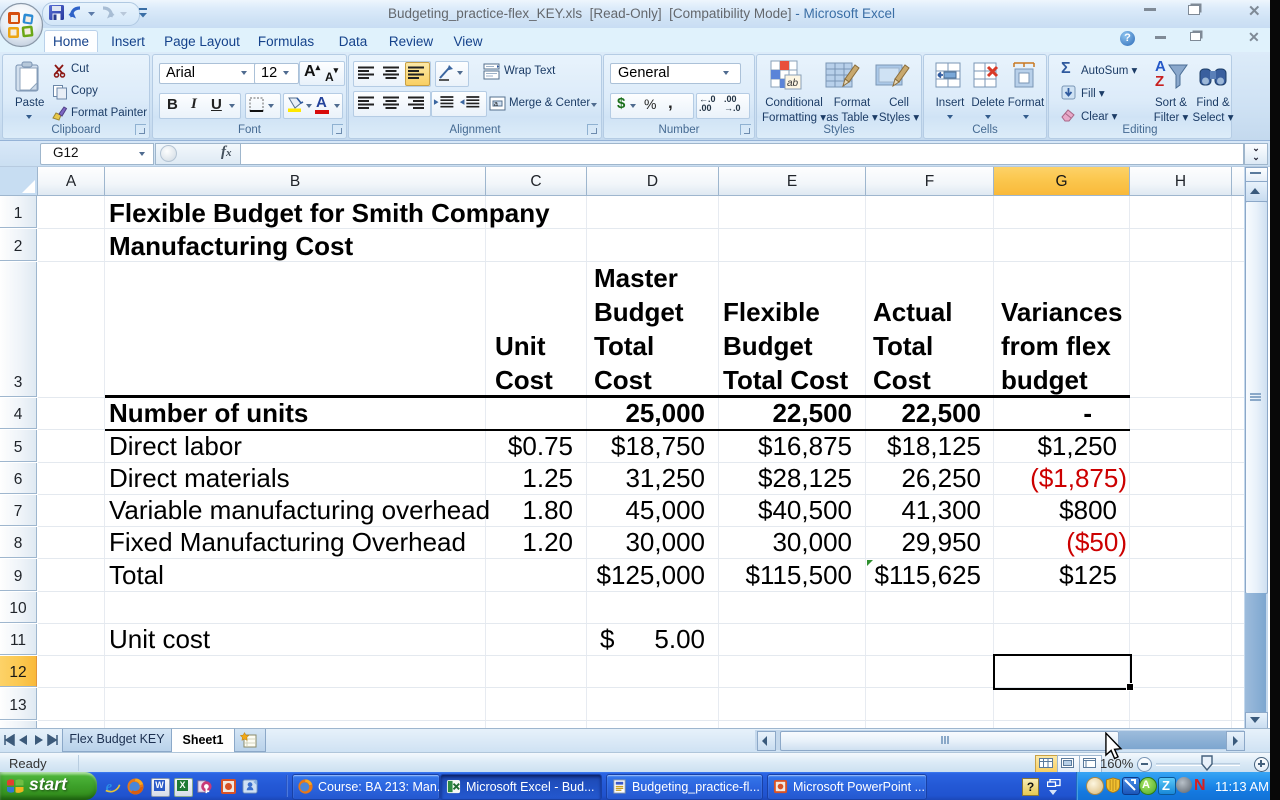 The width and height of the screenshot is (1280, 800). Describe the element at coordinates (109, 787) in the screenshot. I see `svg-text: e` at that location.